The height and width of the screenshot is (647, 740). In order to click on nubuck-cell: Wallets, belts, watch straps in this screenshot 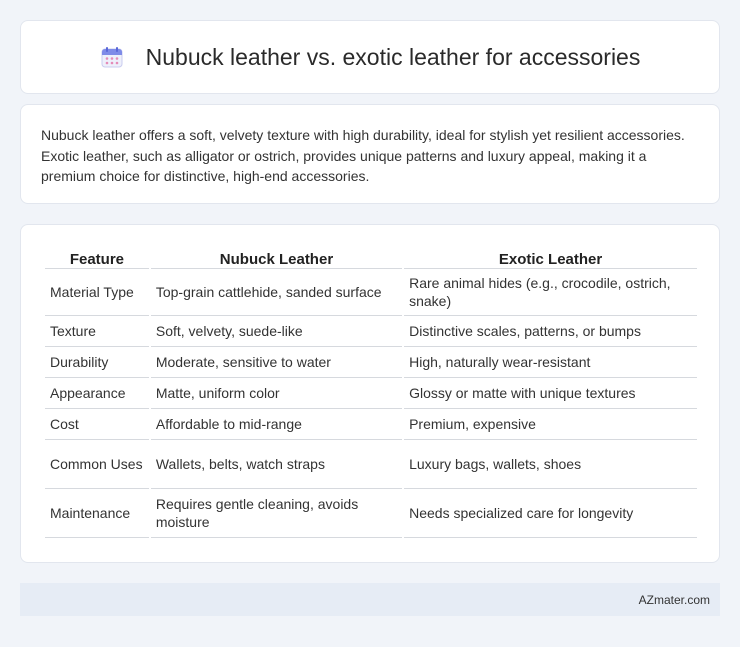, I will do `click(276, 464)`.